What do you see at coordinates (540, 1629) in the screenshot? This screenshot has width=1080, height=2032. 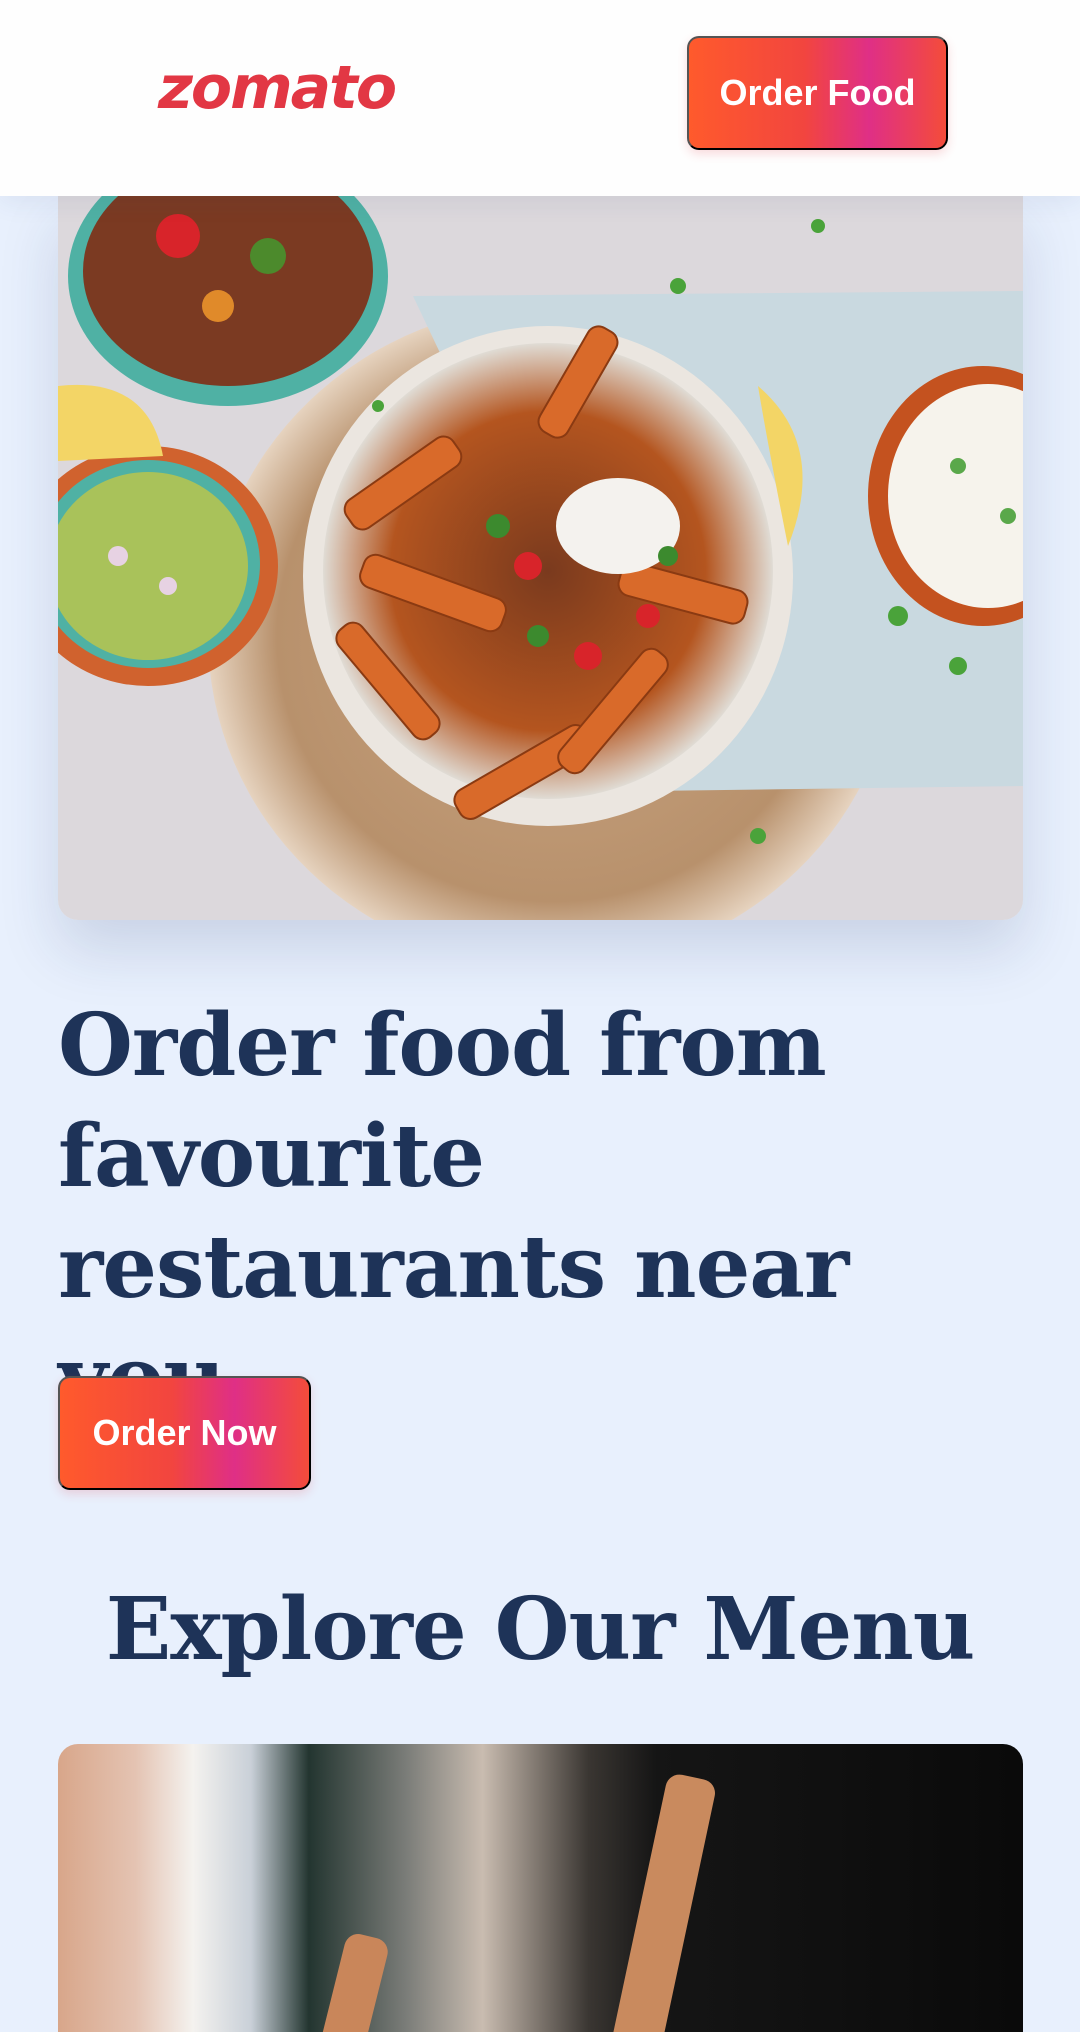 I see `explore-menu-heading: Explore Our Menu` at bounding box center [540, 1629].